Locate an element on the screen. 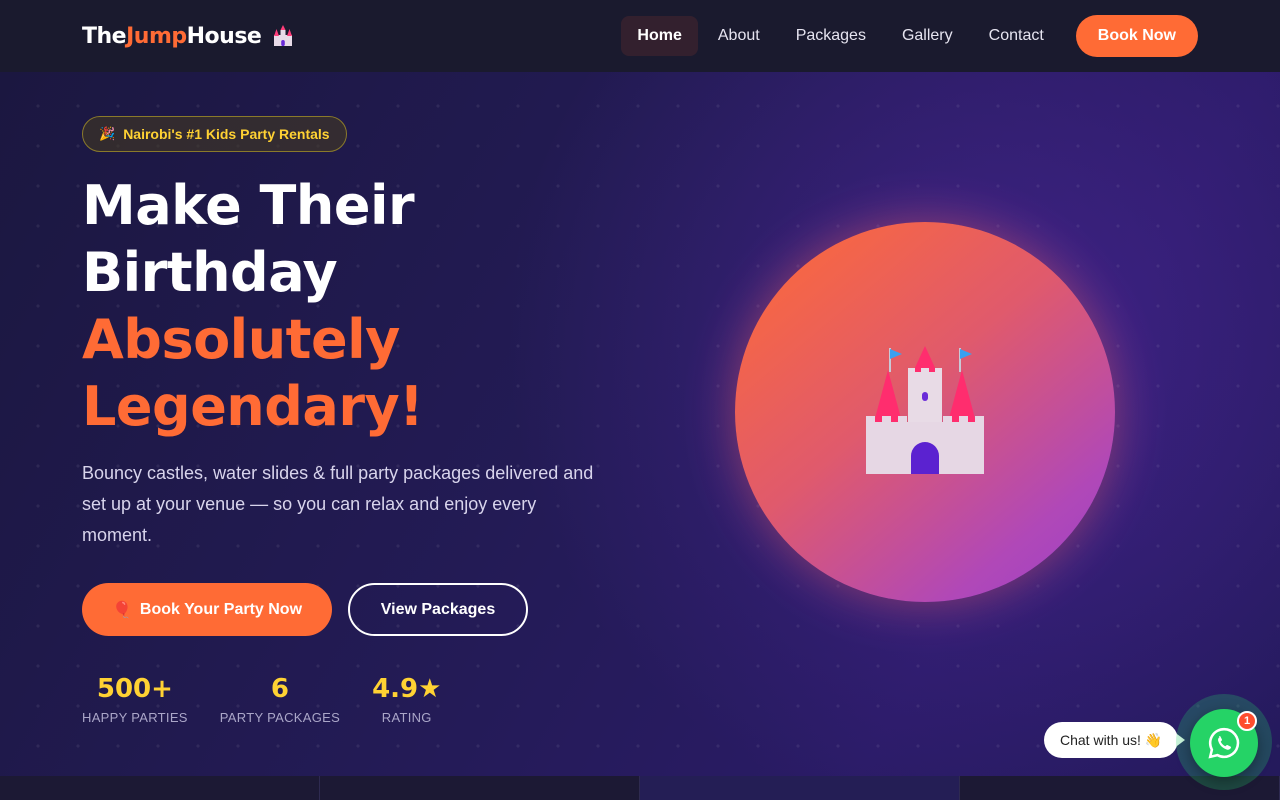  headline-line-2: Birthday is located at coordinates (210, 272).